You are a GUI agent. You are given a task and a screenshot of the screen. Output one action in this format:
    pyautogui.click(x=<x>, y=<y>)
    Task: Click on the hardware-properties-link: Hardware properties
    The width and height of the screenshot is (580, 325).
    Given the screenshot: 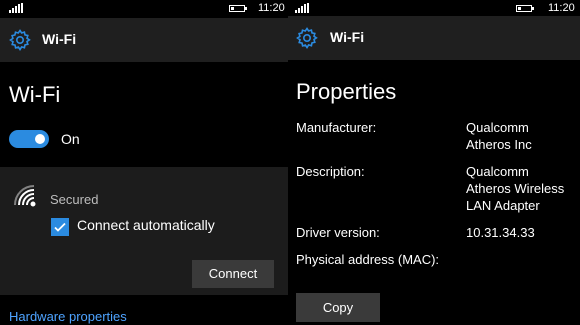 What is the action you would take?
    pyautogui.click(x=68, y=316)
    